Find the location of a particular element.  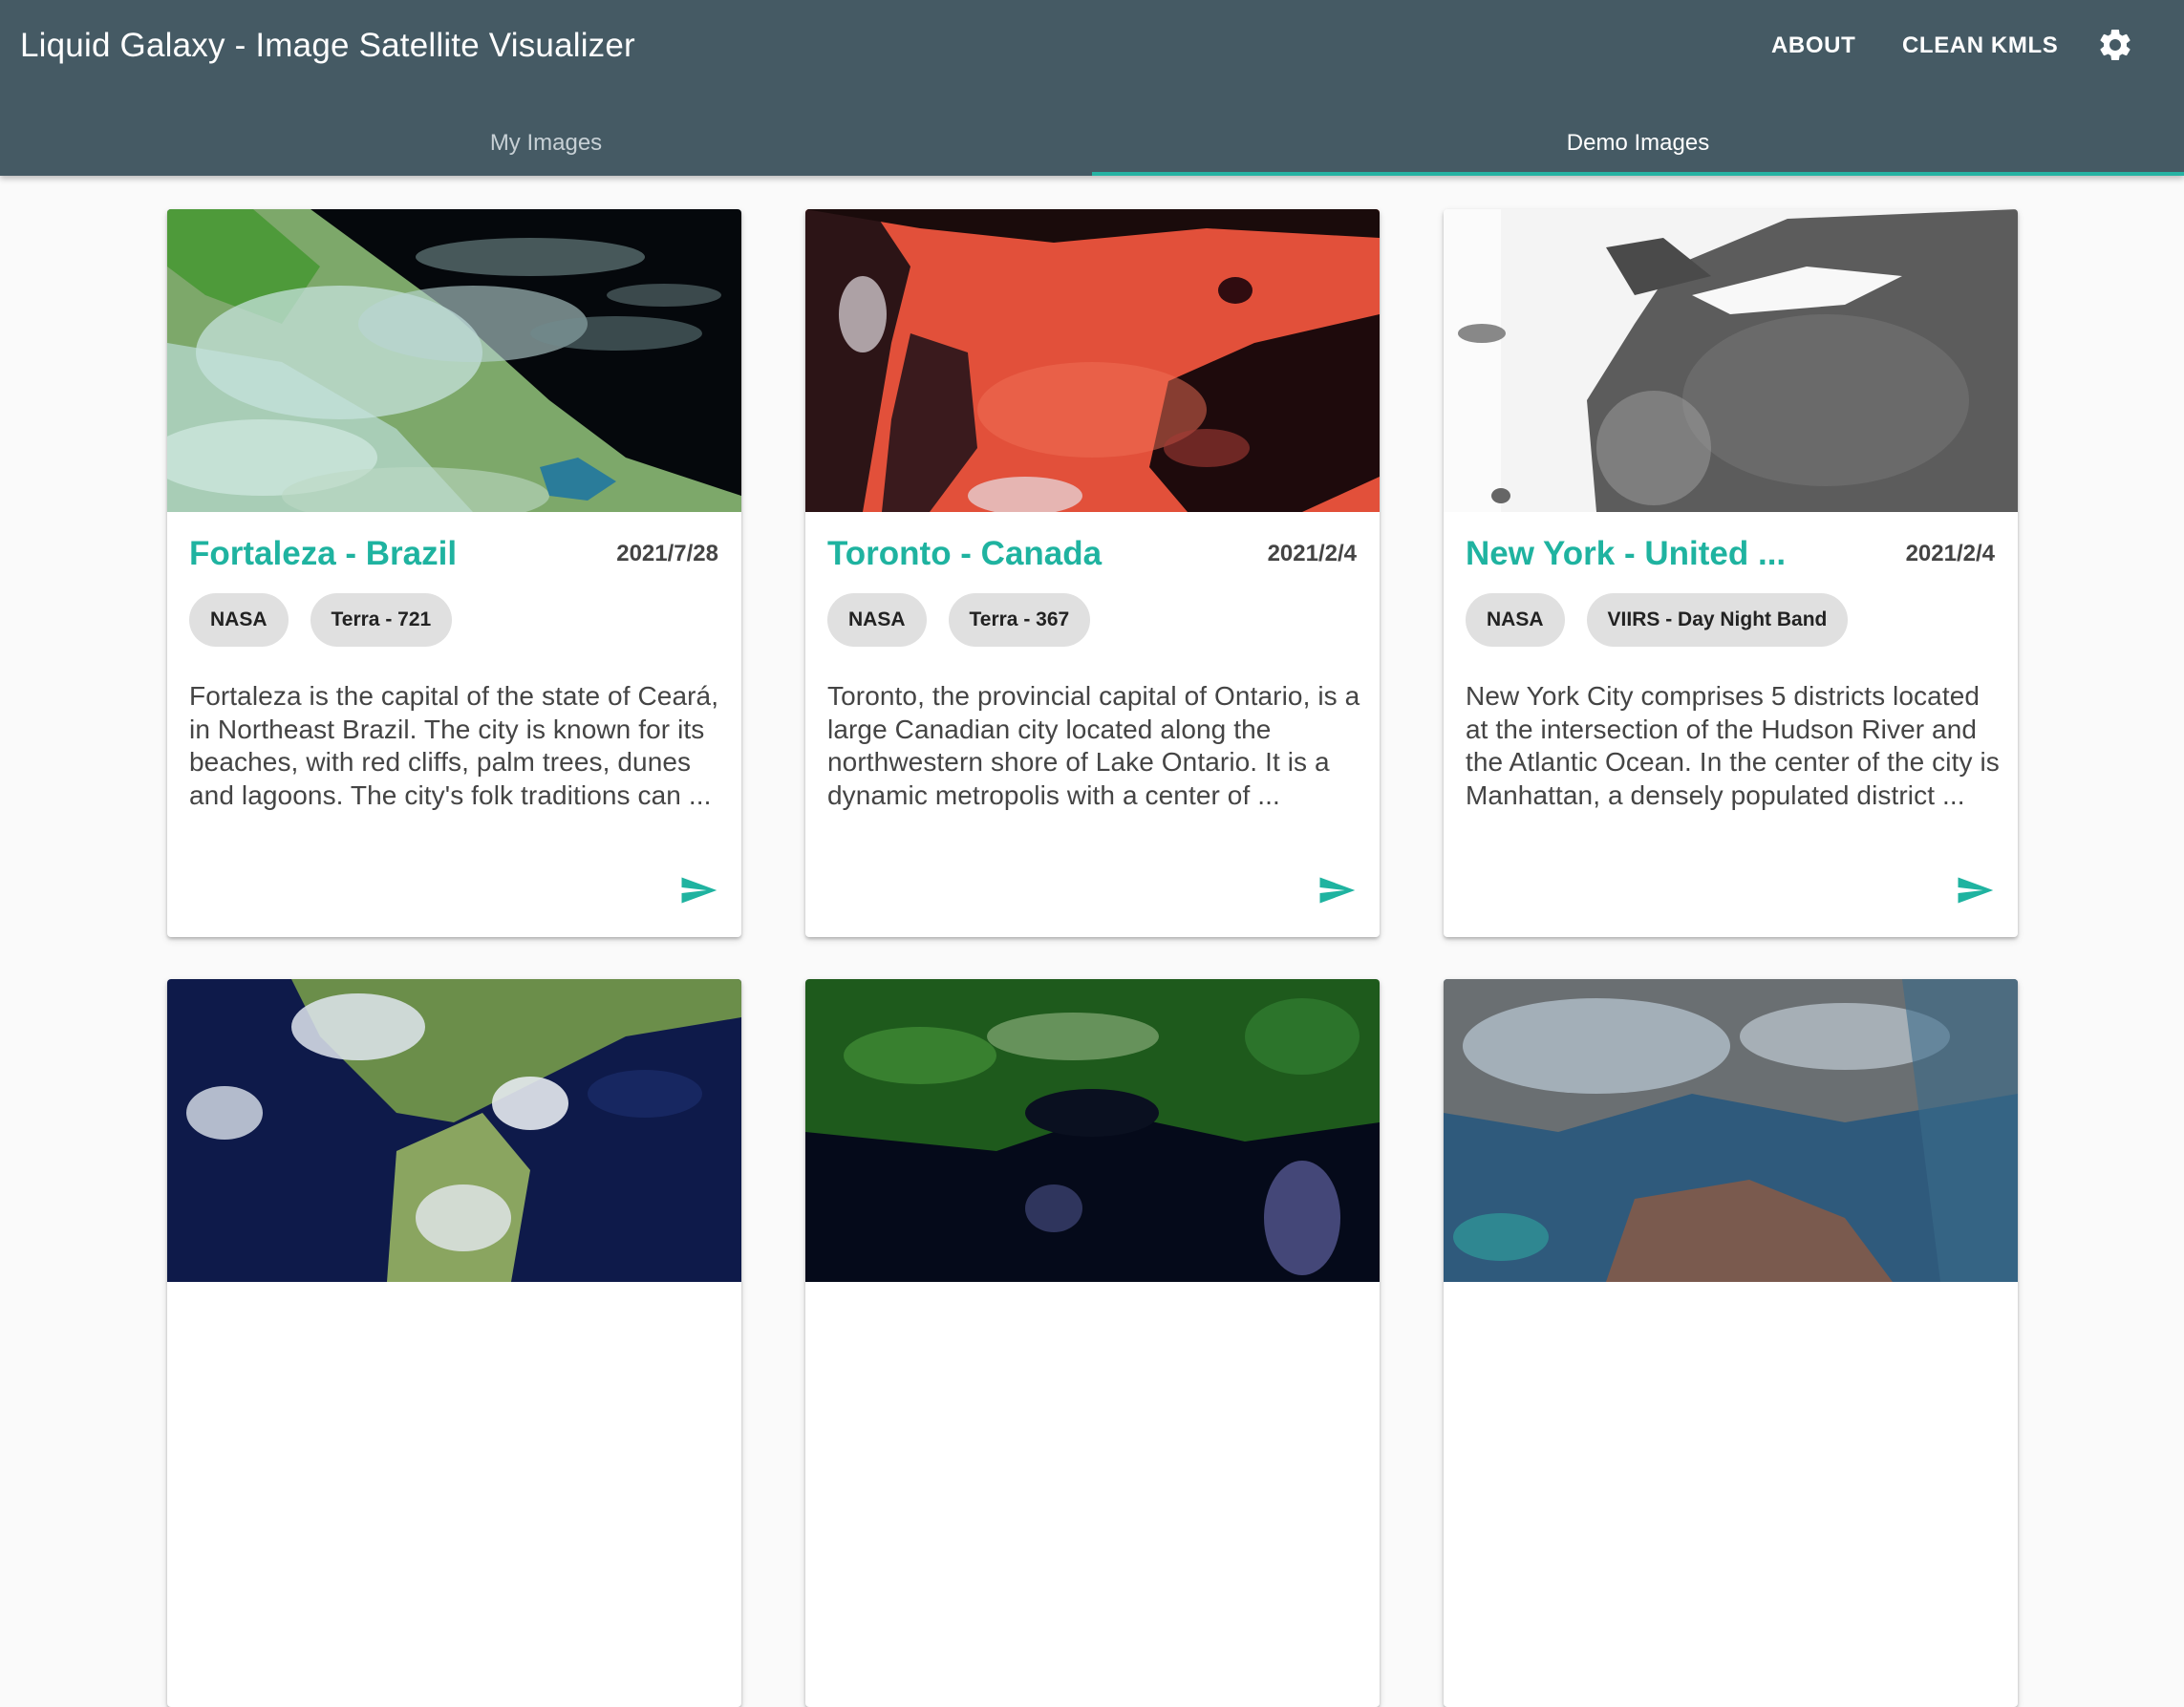

chip-layer: Terra - 721 is located at coordinates (382, 620).